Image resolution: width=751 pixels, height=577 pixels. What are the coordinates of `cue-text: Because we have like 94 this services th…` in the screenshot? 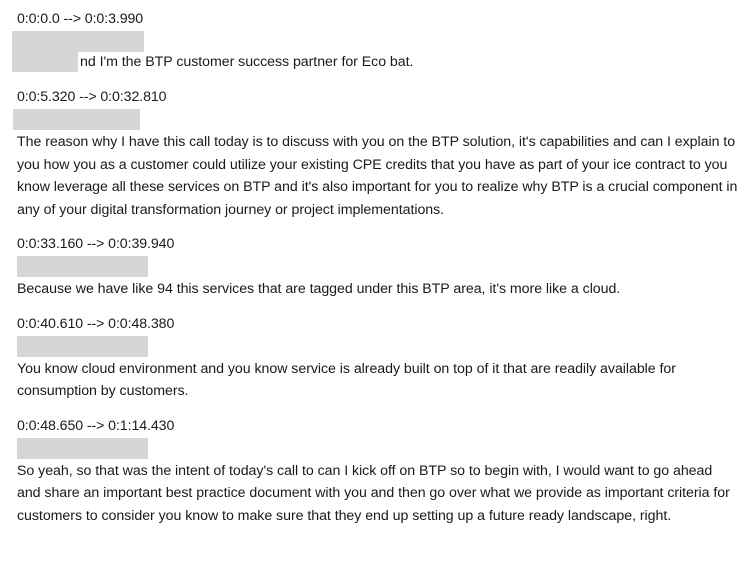 It's located at (319, 289).